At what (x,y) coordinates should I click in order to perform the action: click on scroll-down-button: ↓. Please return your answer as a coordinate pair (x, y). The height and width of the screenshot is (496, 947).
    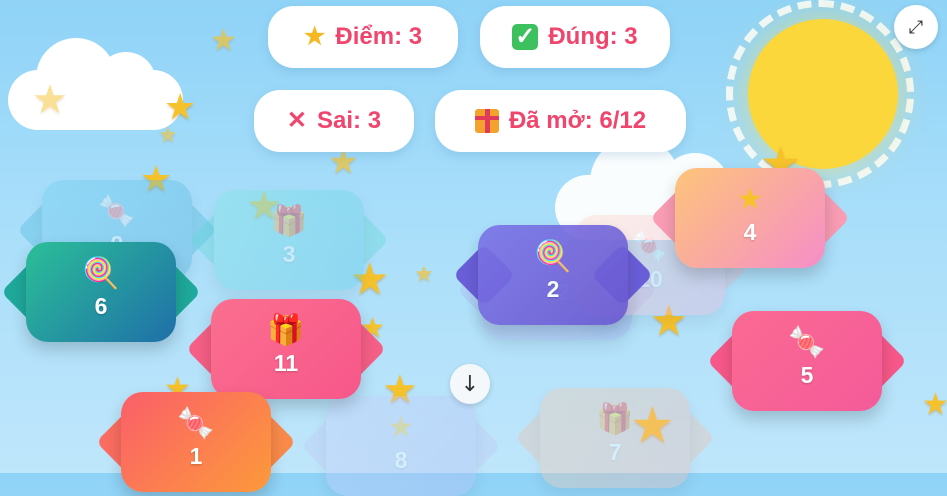
    Looking at the image, I should click on (470, 384).